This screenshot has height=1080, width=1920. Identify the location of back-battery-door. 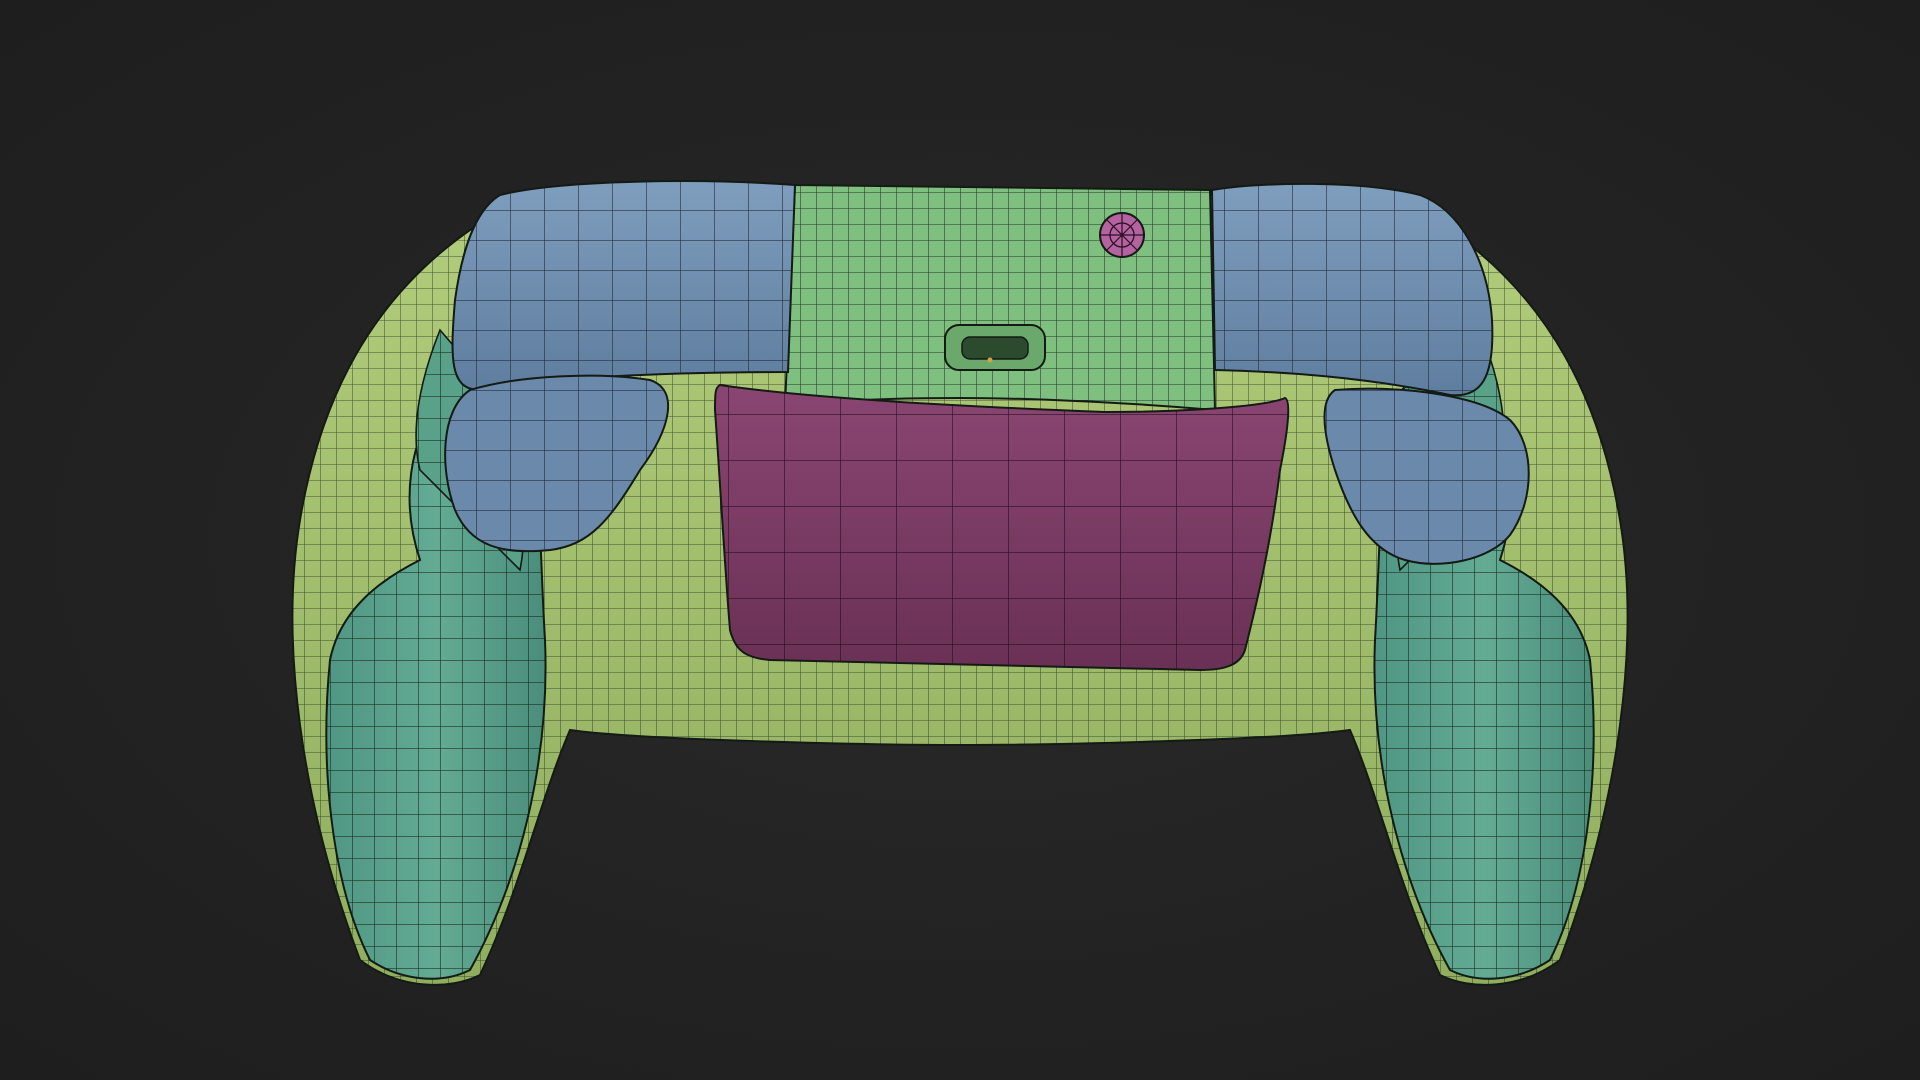
(1001, 527).